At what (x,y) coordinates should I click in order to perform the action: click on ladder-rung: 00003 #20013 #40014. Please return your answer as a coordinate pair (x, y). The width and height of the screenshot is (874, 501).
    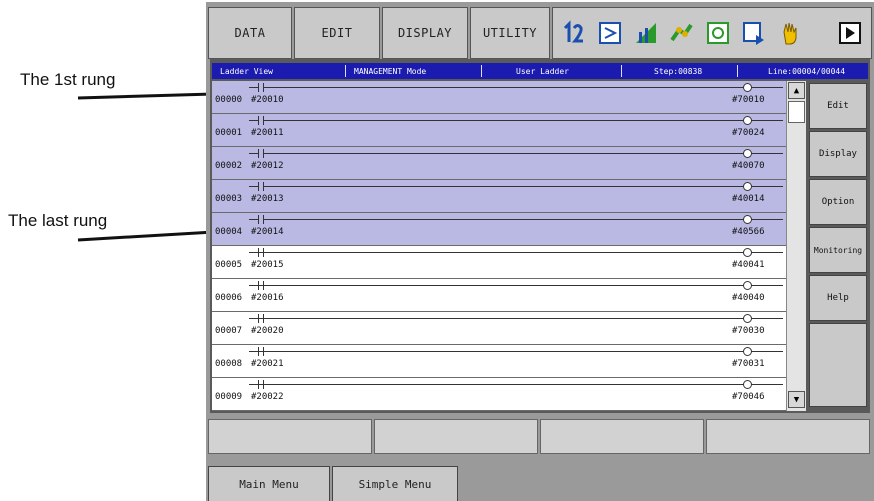
    Looking at the image, I should click on (499, 196).